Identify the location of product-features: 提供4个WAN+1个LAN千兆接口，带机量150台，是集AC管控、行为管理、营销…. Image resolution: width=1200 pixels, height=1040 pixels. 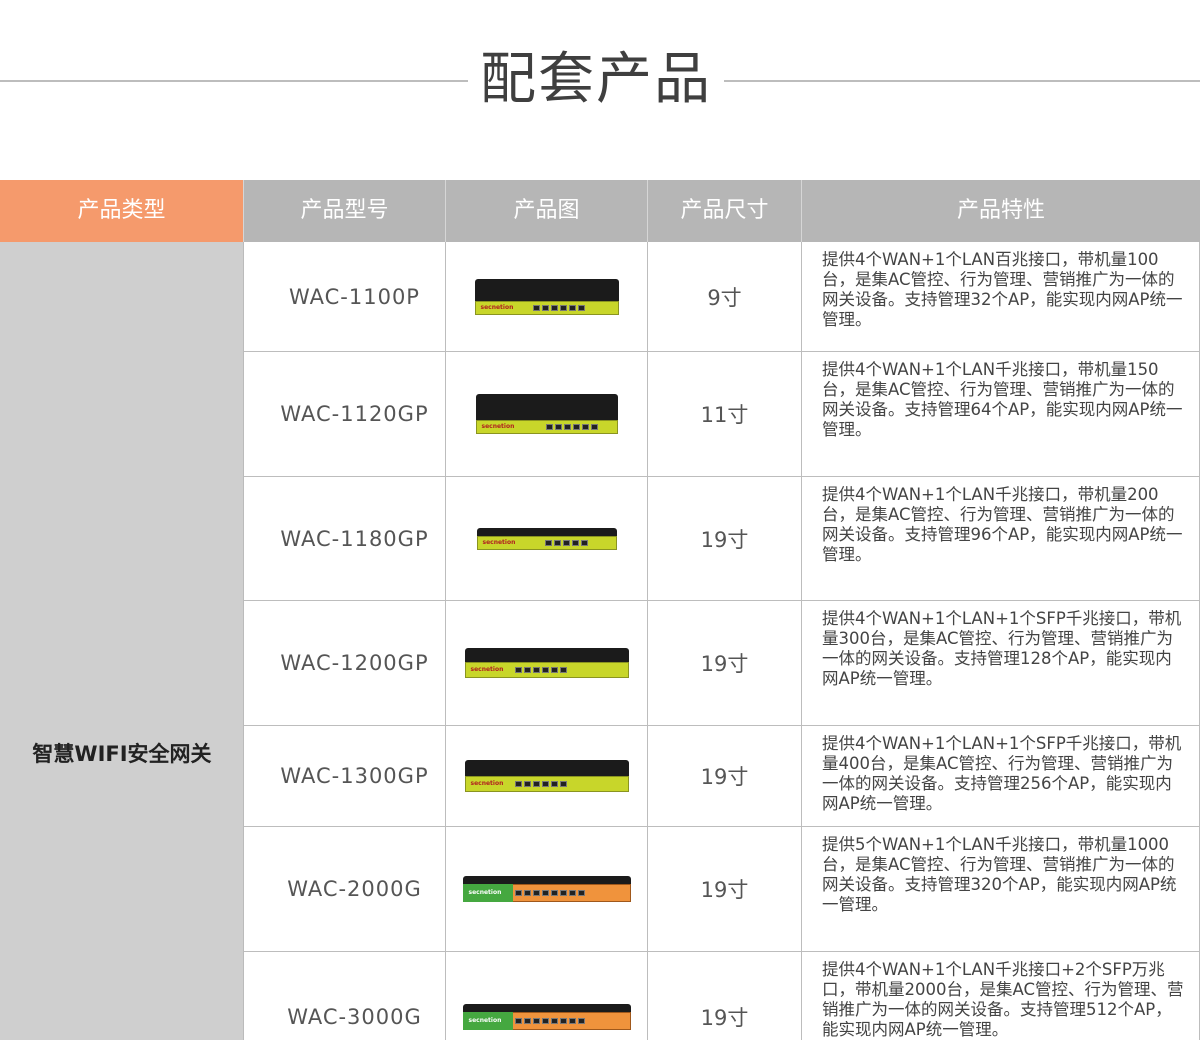
(1002, 399).